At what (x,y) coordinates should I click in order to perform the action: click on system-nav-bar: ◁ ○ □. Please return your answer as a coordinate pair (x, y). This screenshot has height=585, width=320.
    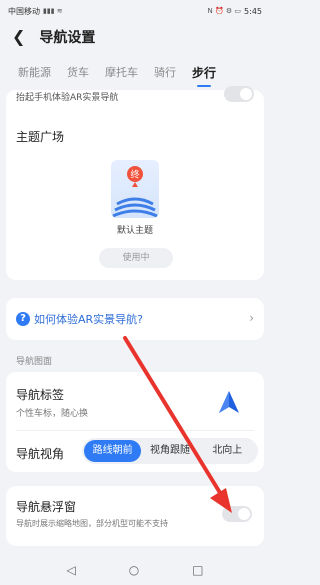
    Looking at the image, I should click on (135, 570).